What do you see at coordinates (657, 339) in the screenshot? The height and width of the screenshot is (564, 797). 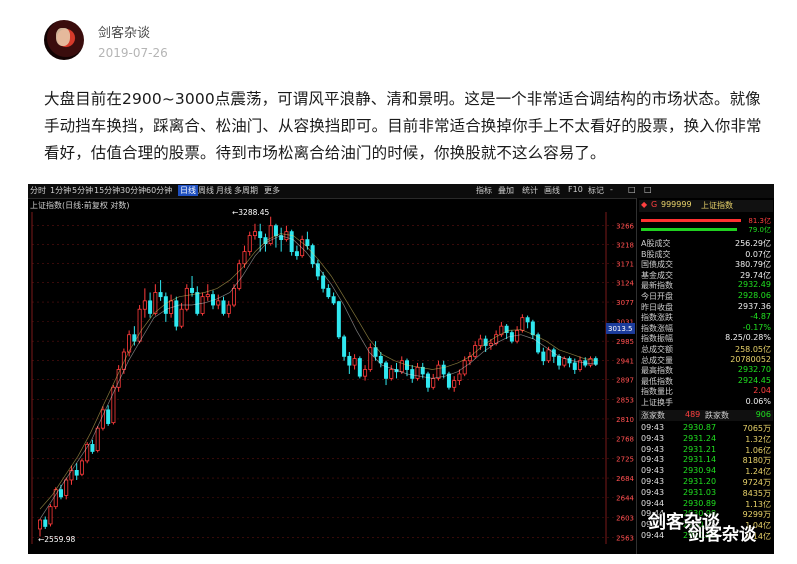 I see `row-label: 指数振幅` at bounding box center [657, 339].